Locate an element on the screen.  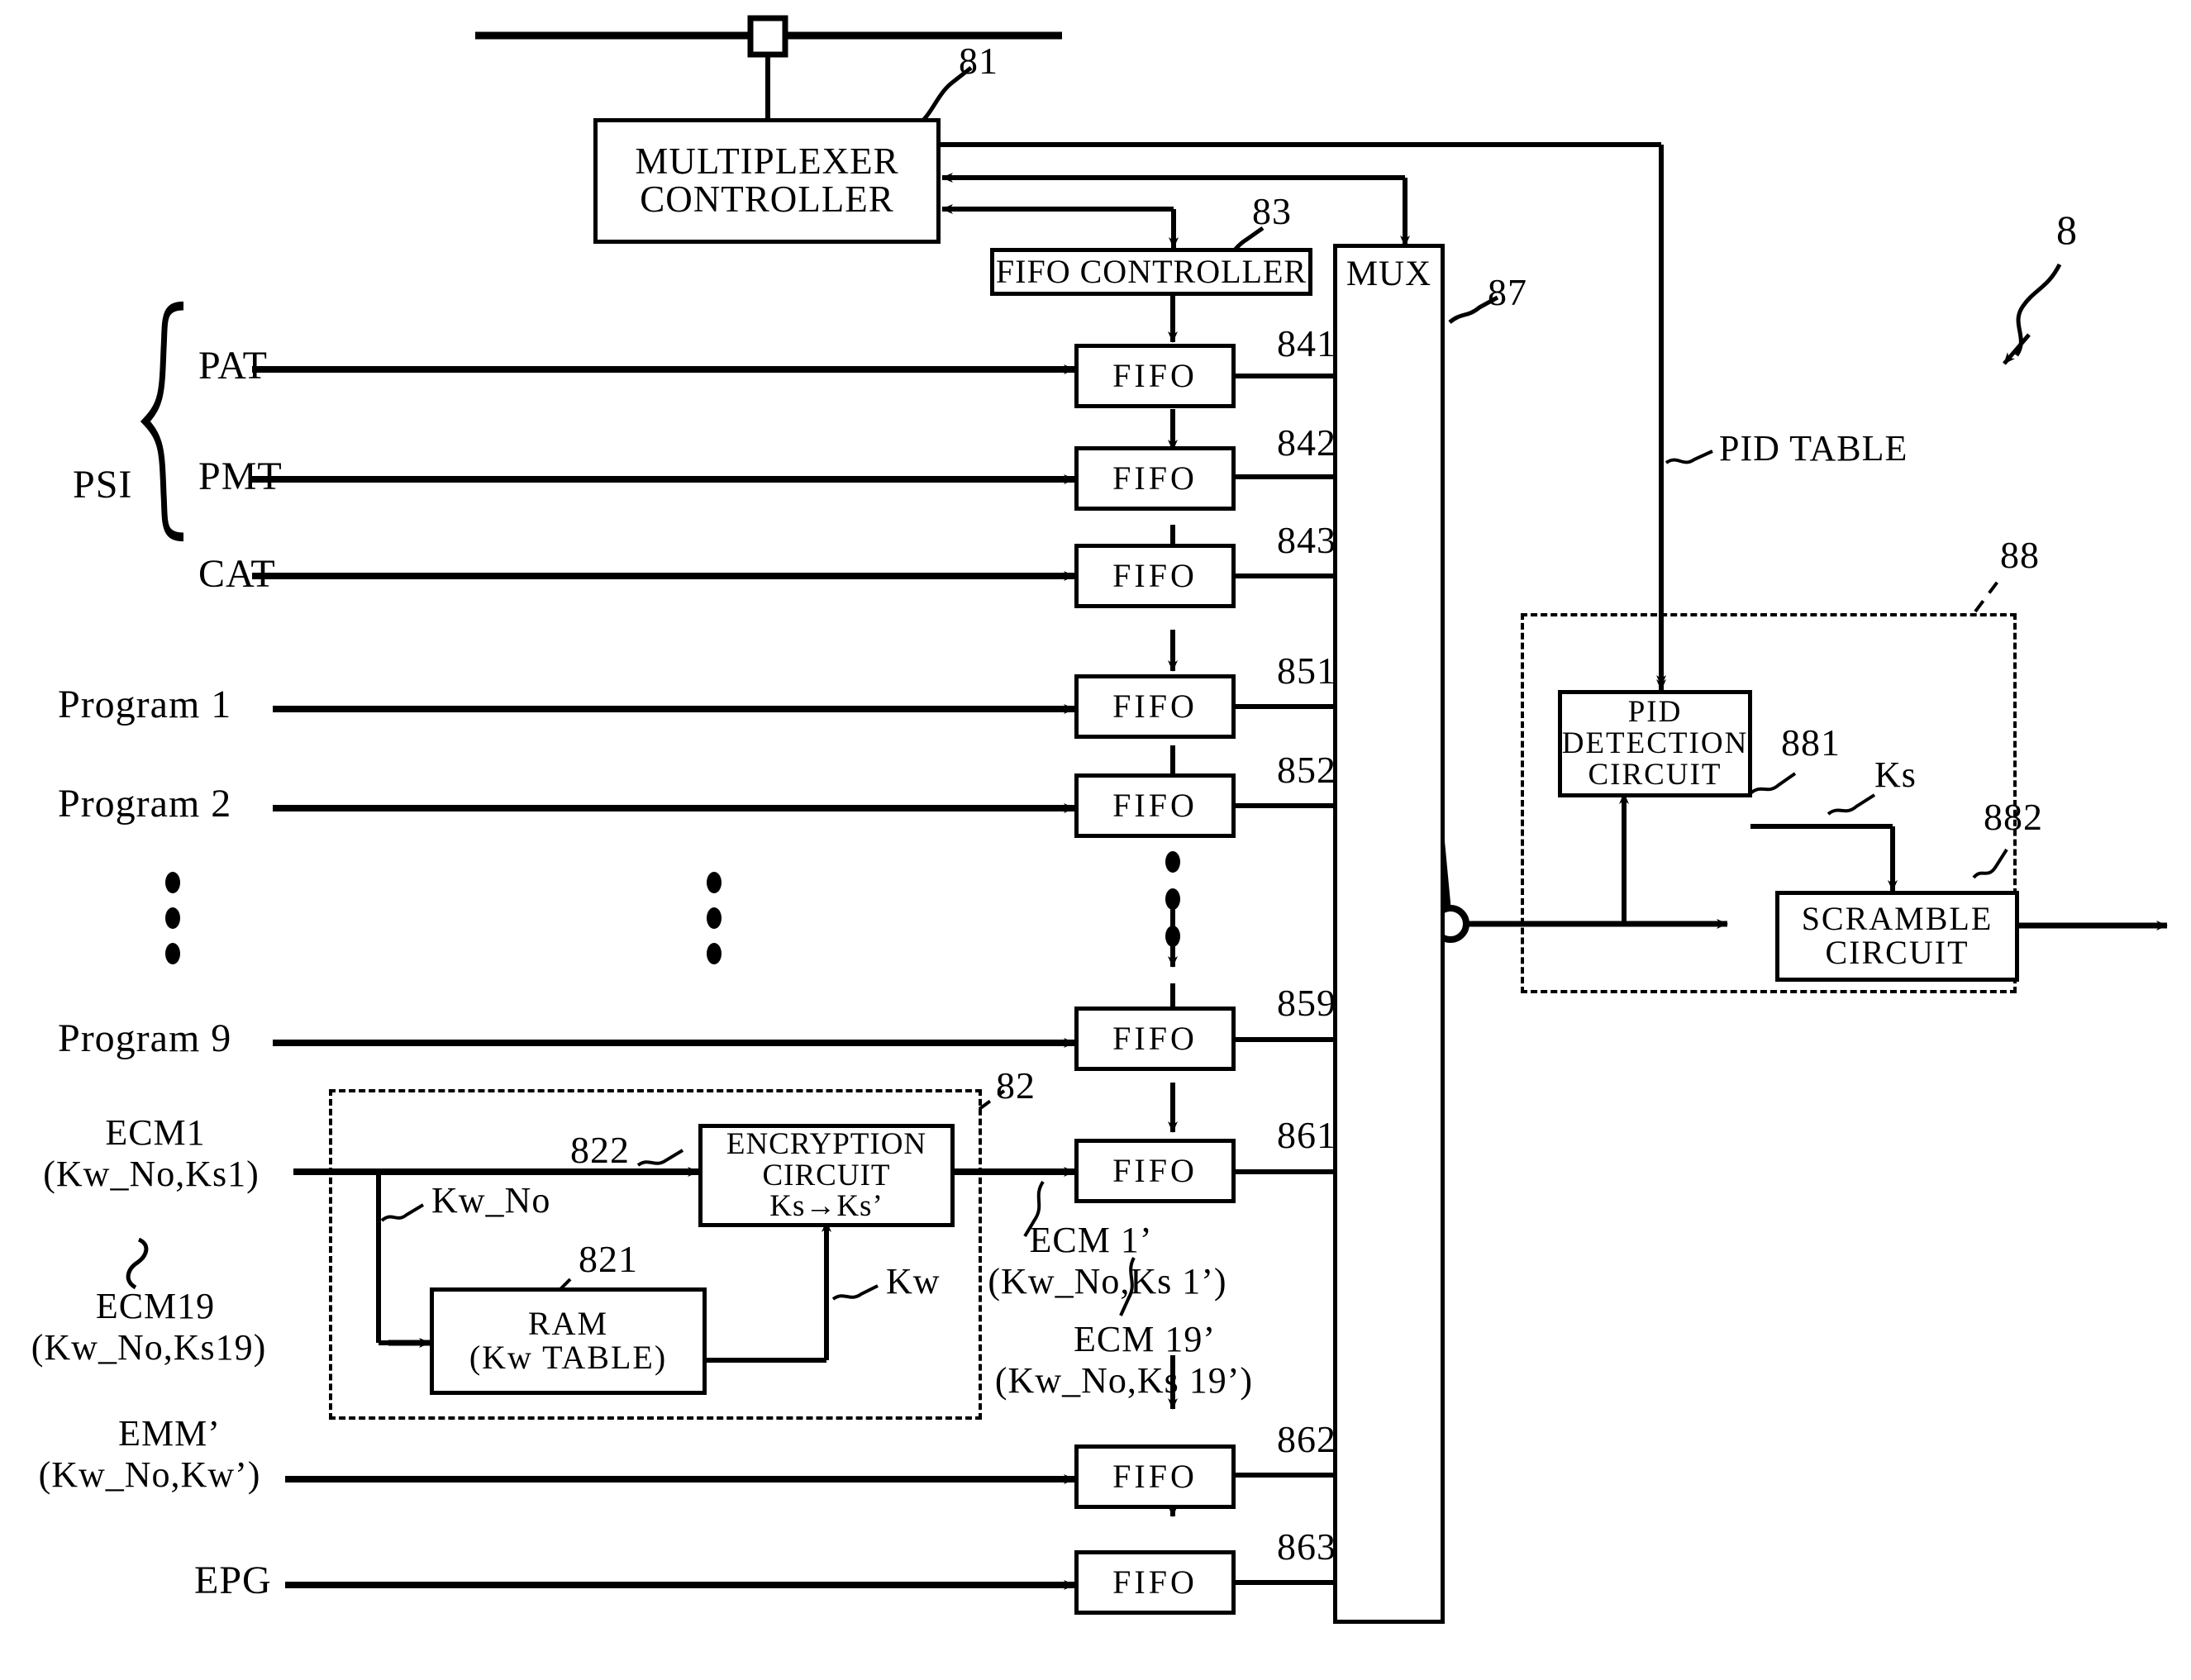
ref-841: 841 is located at coordinates (1307, 343).